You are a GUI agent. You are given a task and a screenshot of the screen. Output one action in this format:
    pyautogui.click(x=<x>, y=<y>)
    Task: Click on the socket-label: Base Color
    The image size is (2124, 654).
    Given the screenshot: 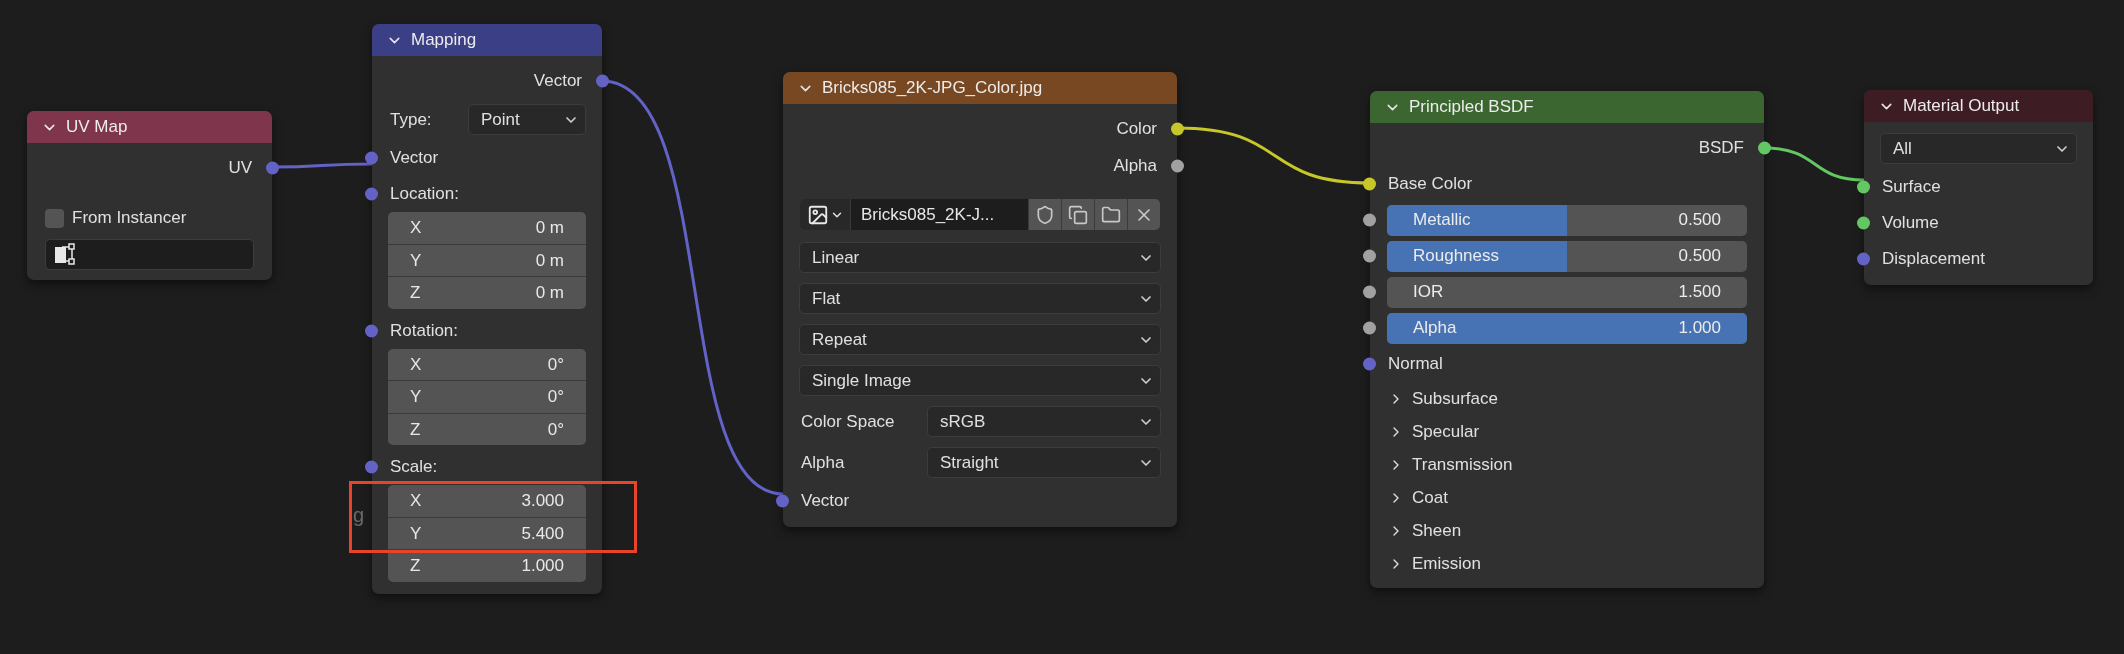 What is the action you would take?
    pyautogui.click(x=1430, y=184)
    